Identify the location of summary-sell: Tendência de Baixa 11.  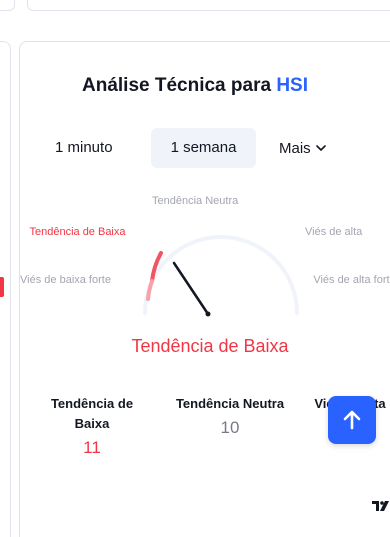
(92, 426).